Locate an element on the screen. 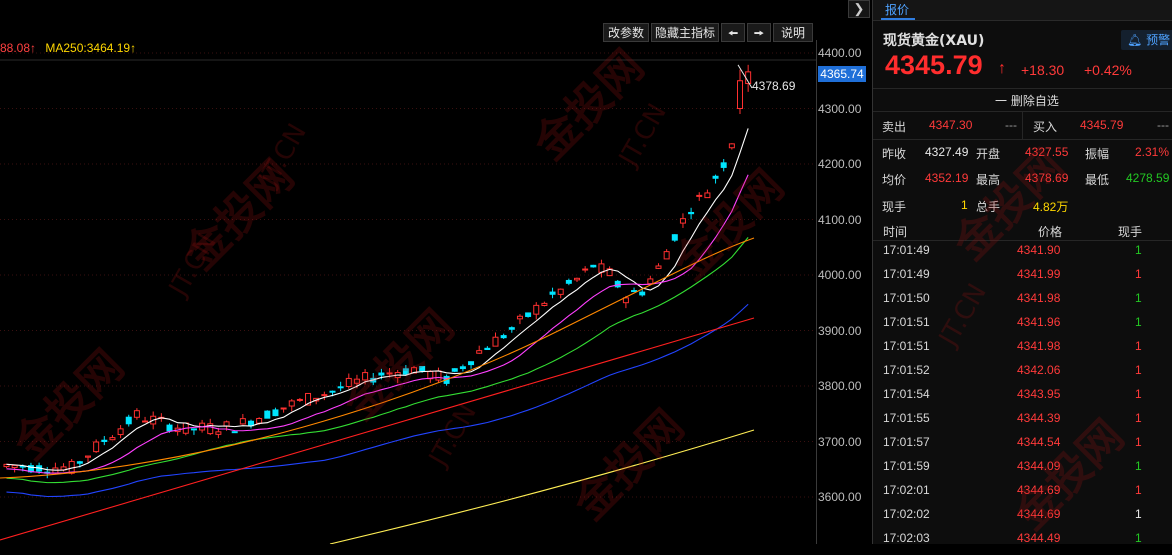 Image resolution: width=1172 pixels, height=555 pixels. collapse-panel-button: ❯ is located at coordinates (859, 9).